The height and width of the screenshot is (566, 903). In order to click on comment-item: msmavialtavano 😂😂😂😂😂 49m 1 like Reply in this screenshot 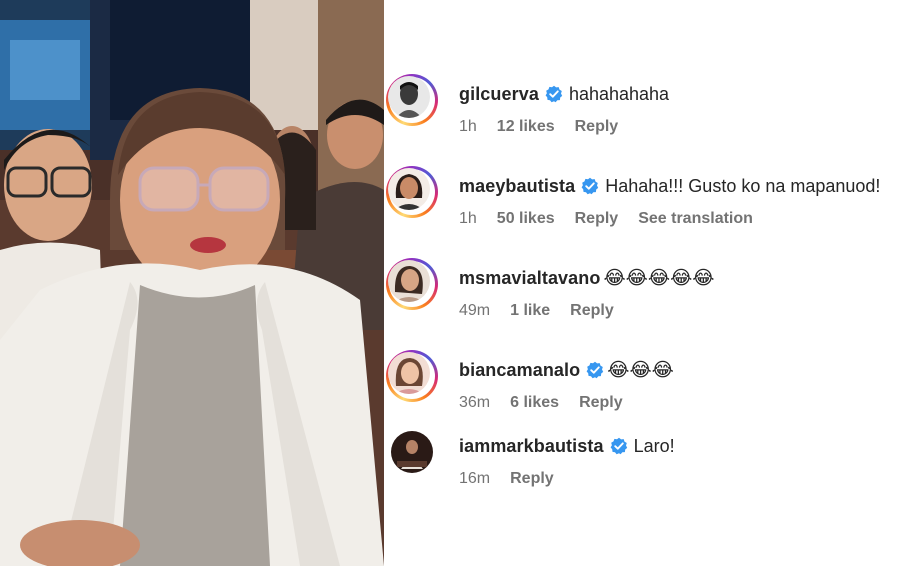, I will do `click(643, 298)`.